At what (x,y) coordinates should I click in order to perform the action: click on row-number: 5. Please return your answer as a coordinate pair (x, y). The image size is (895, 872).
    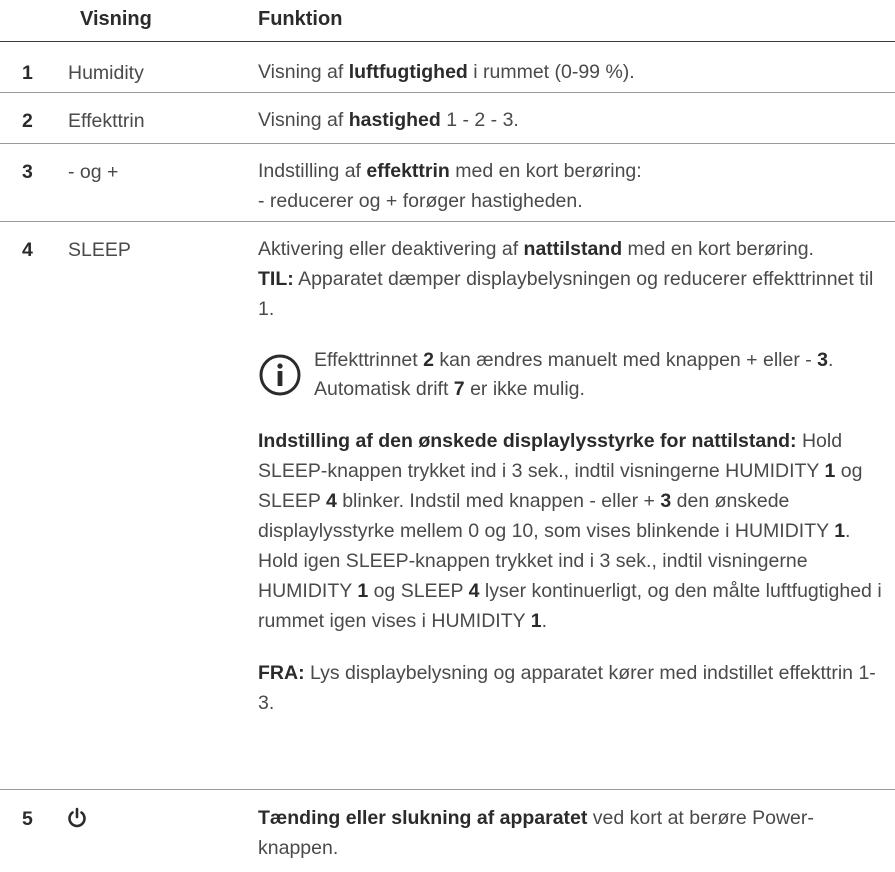
    Looking at the image, I should click on (27, 819).